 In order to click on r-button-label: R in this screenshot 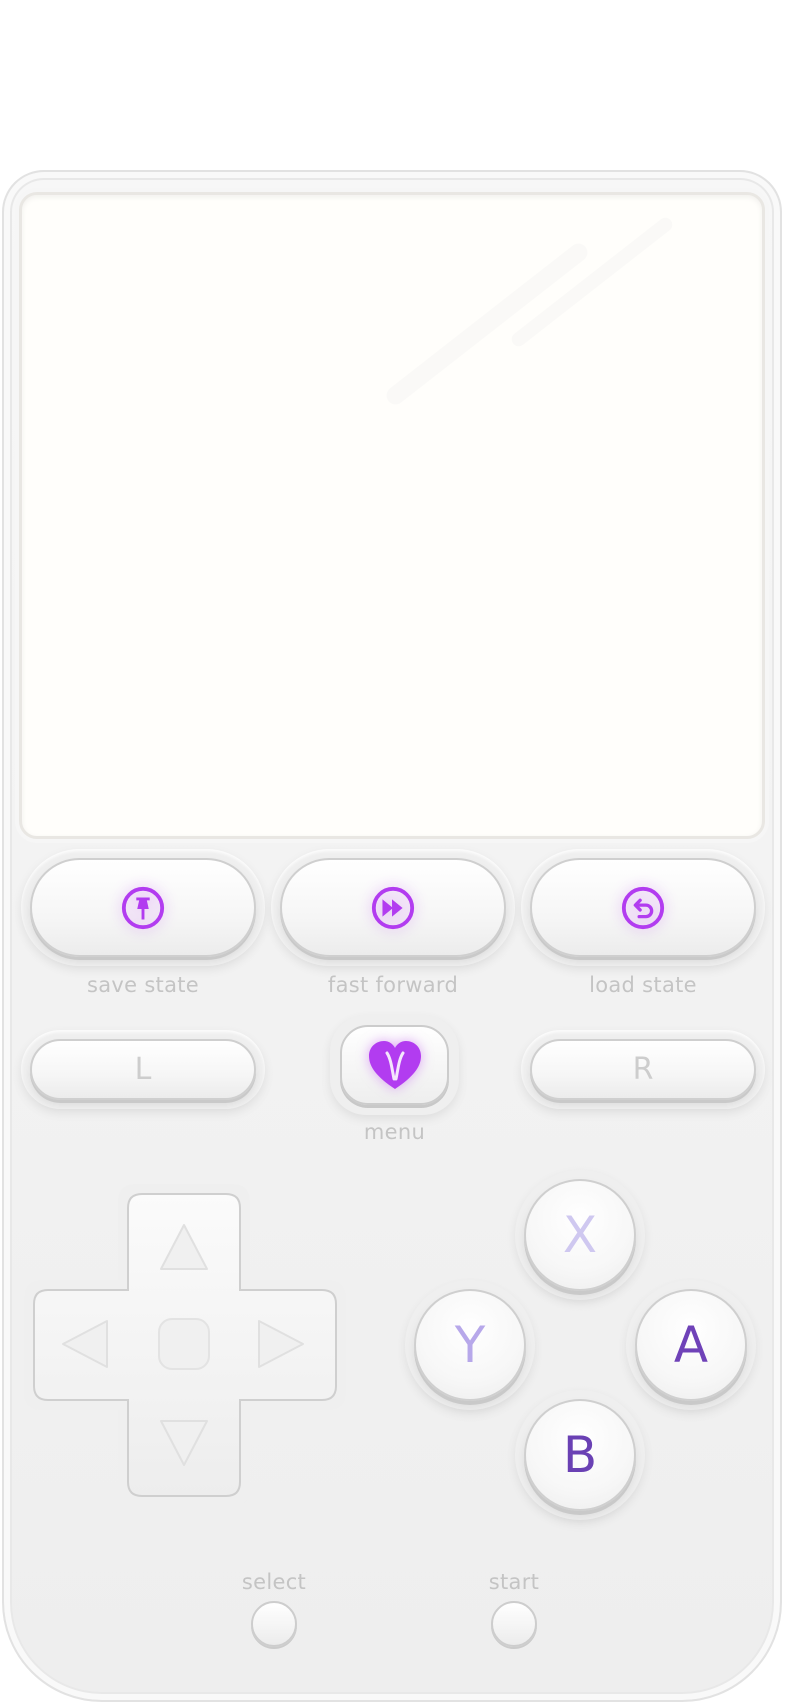, I will do `click(643, 1069)`.